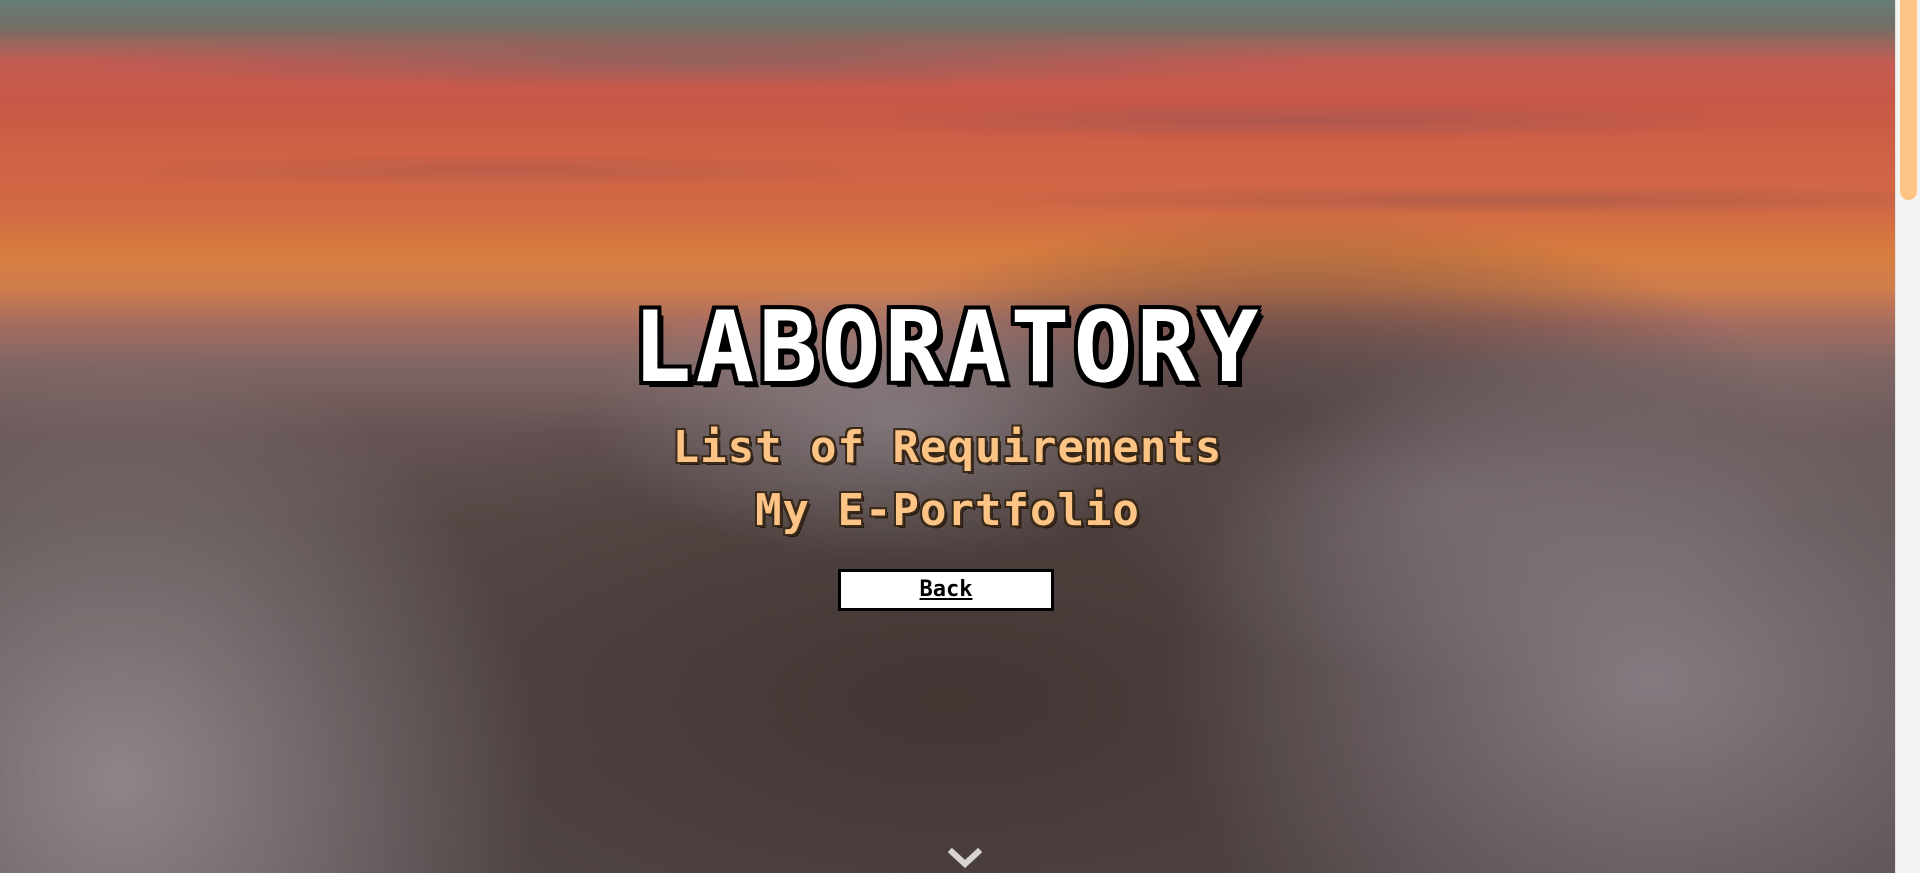  Describe the element at coordinates (947, 447) in the screenshot. I see `subtitle-requirements: List of Requirements` at that location.